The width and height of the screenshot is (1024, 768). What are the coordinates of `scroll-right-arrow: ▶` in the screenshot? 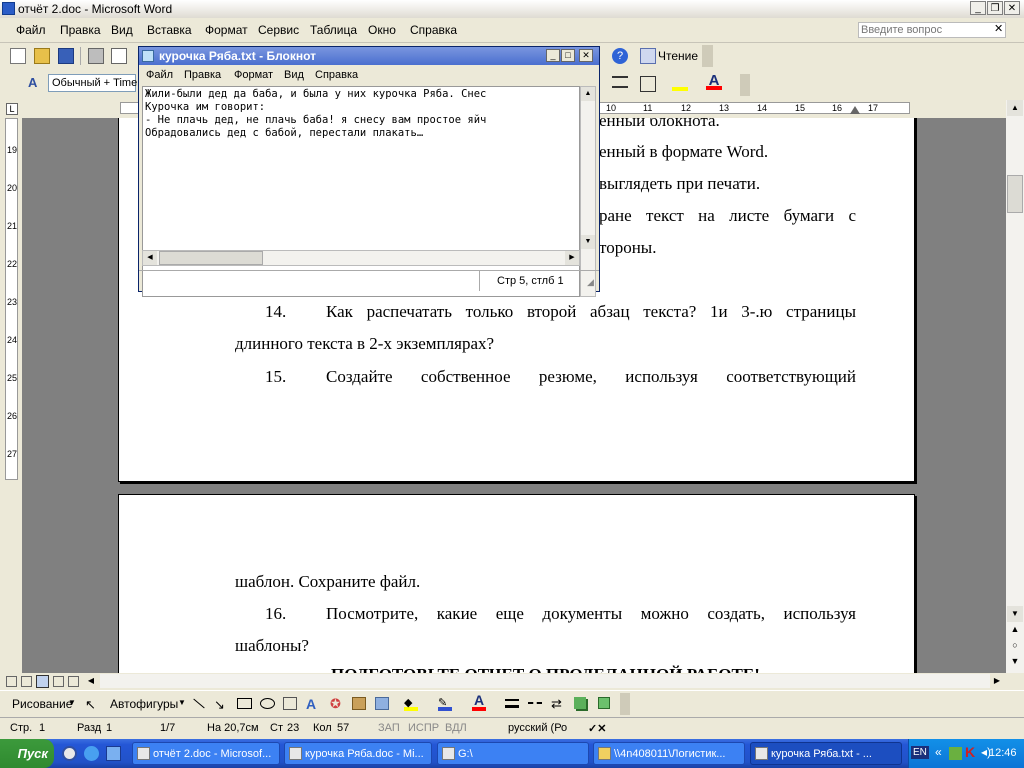 It's located at (997, 681).